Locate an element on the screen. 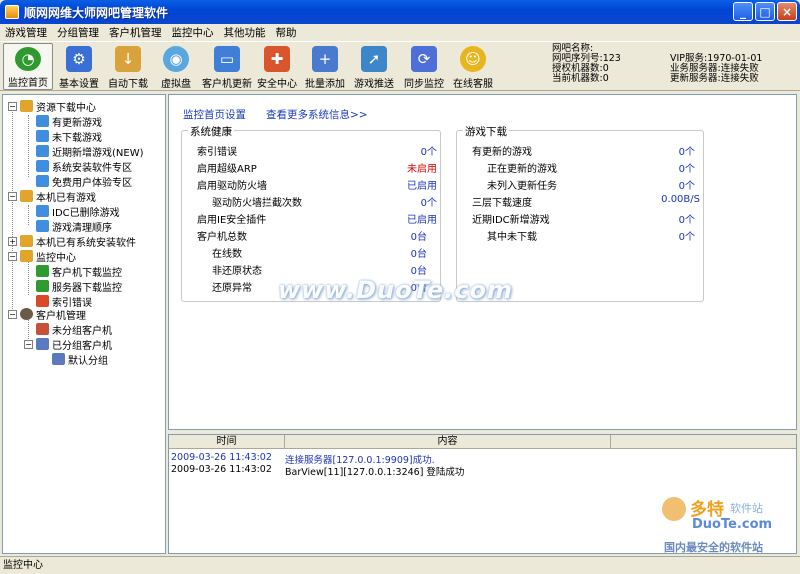 The image size is (800, 574). online-support-button: ☺ 在线客服 is located at coordinates (473, 66).